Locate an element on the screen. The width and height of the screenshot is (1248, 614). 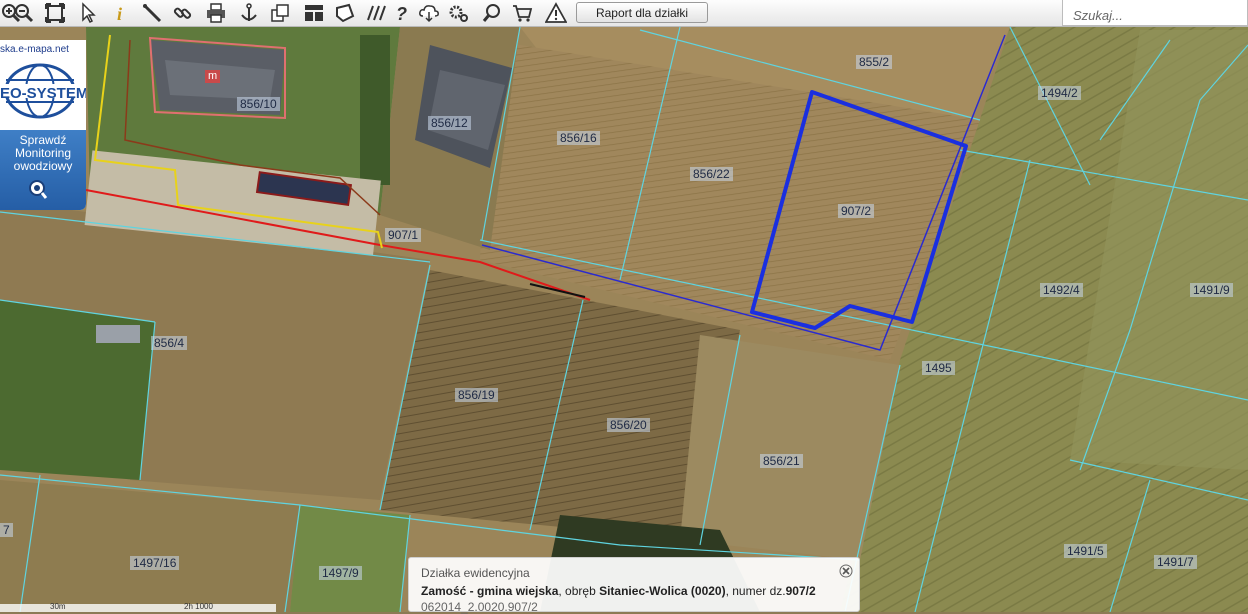
magnifier-icon is located at coordinates (38, 189).